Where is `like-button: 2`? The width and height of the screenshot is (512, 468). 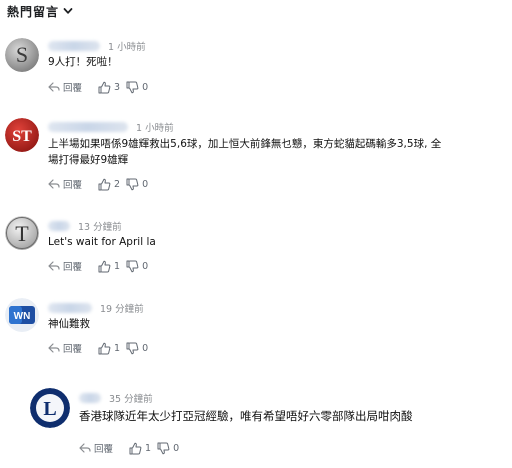
like-button: 2 is located at coordinates (109, 184).